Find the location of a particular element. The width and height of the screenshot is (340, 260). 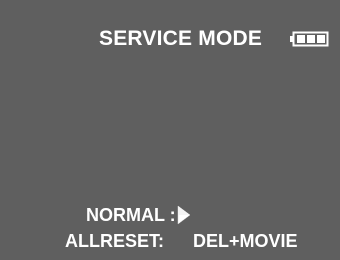

option-allreset-label: ALLRESET: is located at coordinates (114, 241).